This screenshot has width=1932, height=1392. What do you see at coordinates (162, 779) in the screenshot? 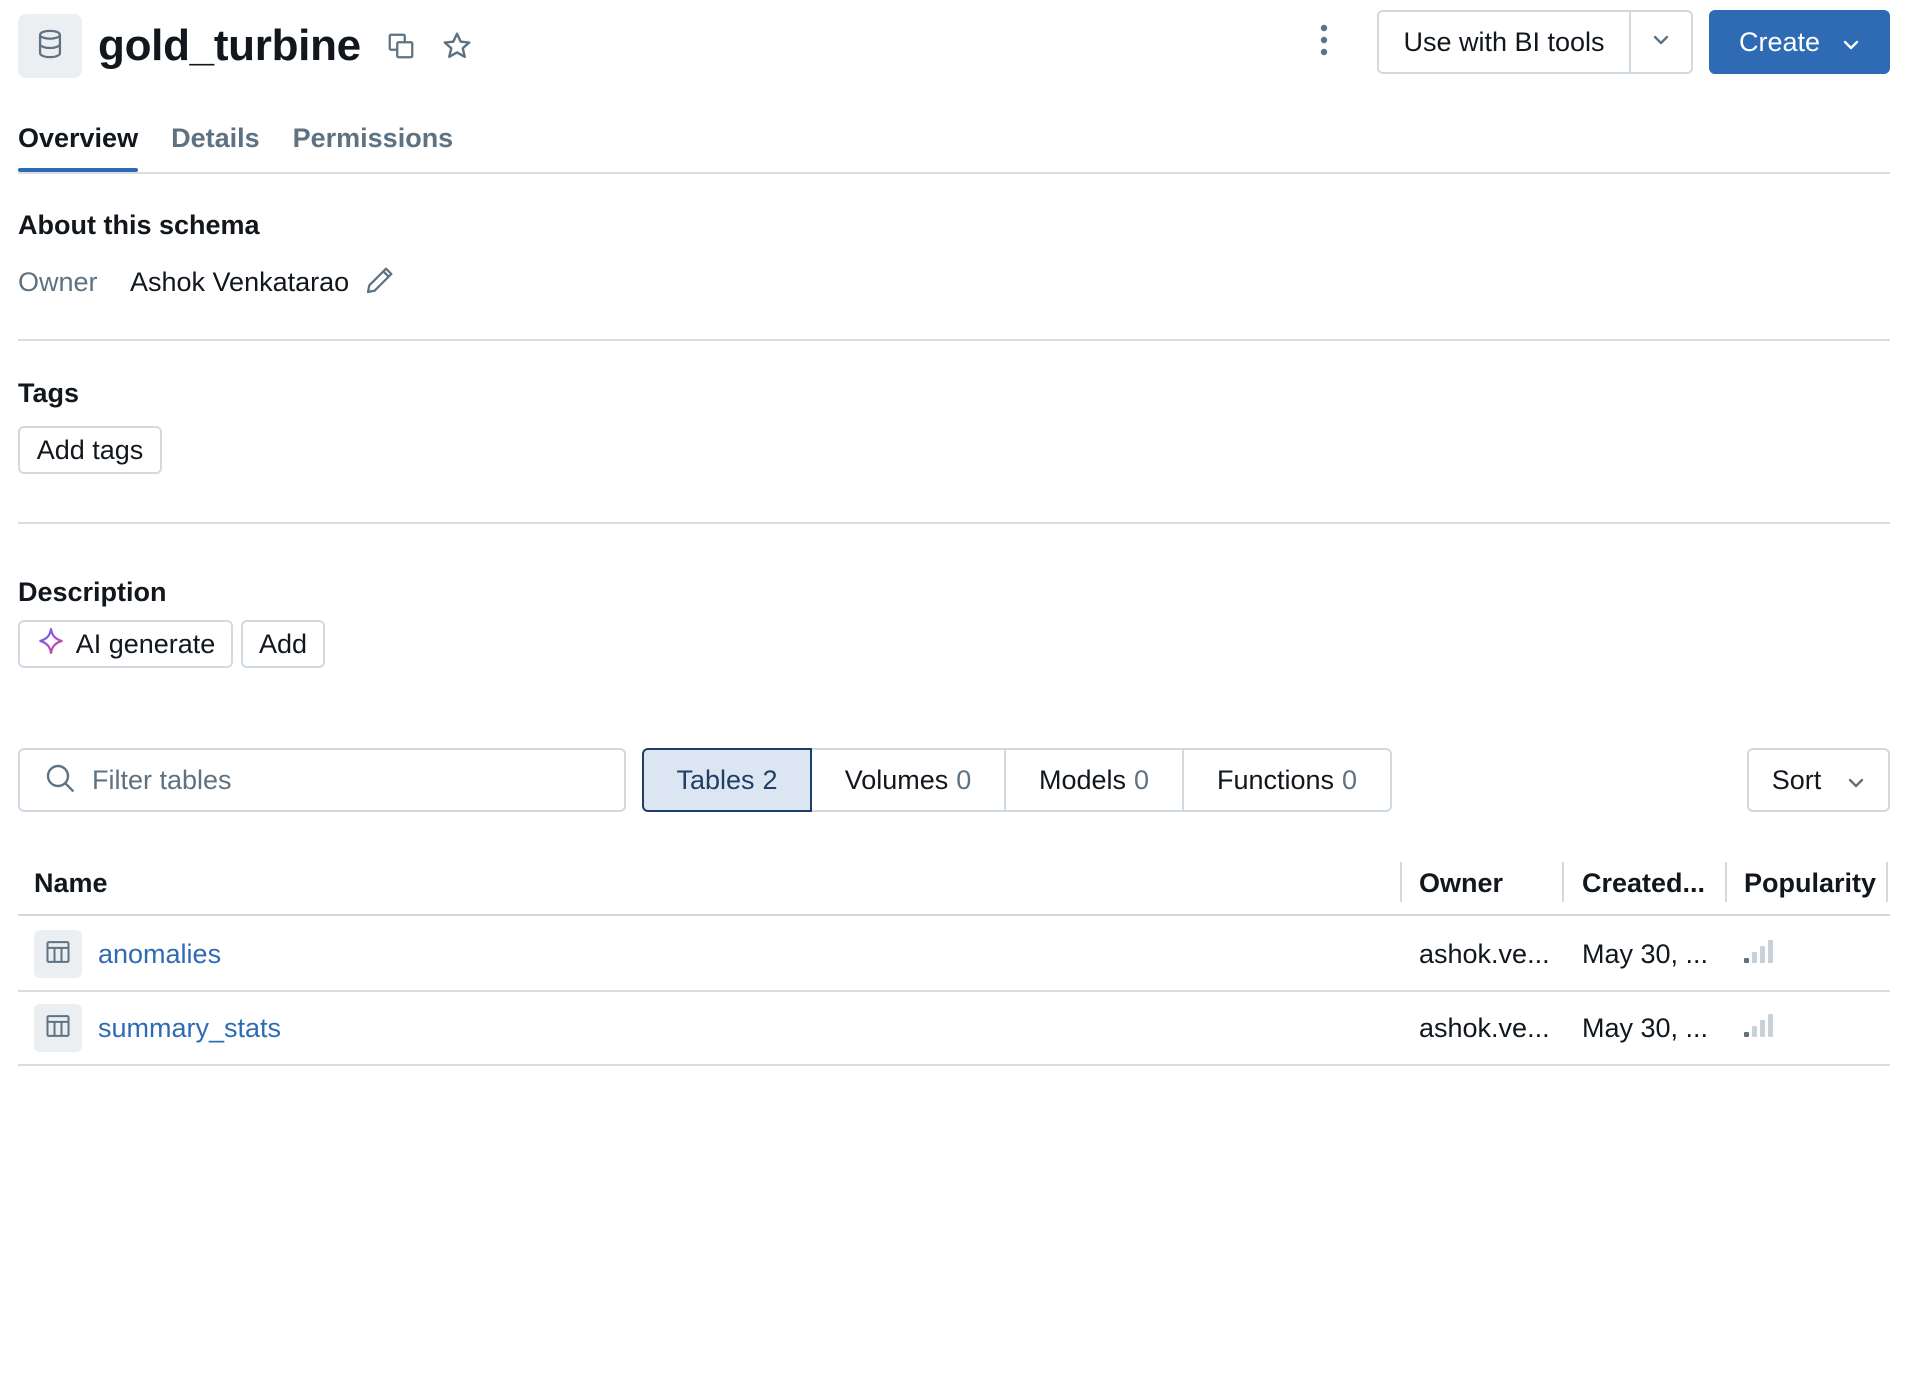
I see `filter-placeholder: Filter tables` at bounding box center [162, 779].